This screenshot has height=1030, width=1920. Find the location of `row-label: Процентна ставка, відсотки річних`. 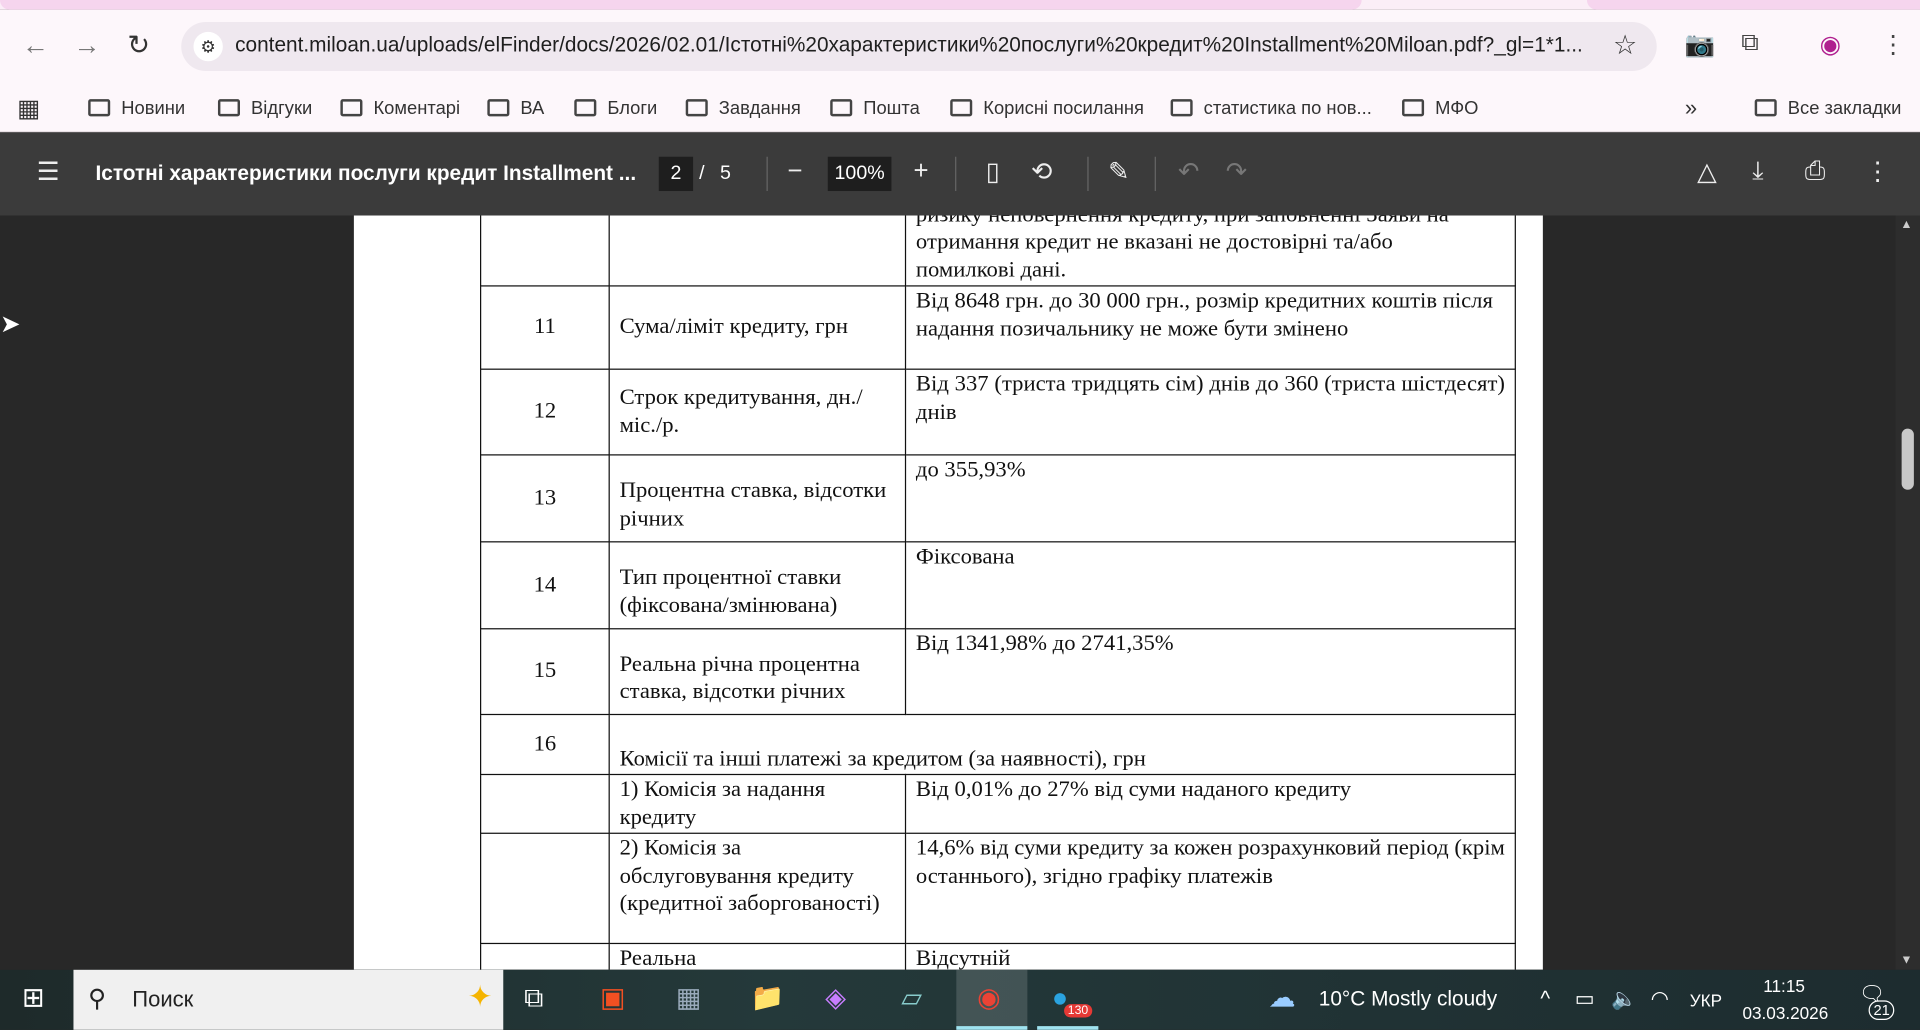

row-label: Процентна ставка, відсотки річних is located at coordinates (757, 498).